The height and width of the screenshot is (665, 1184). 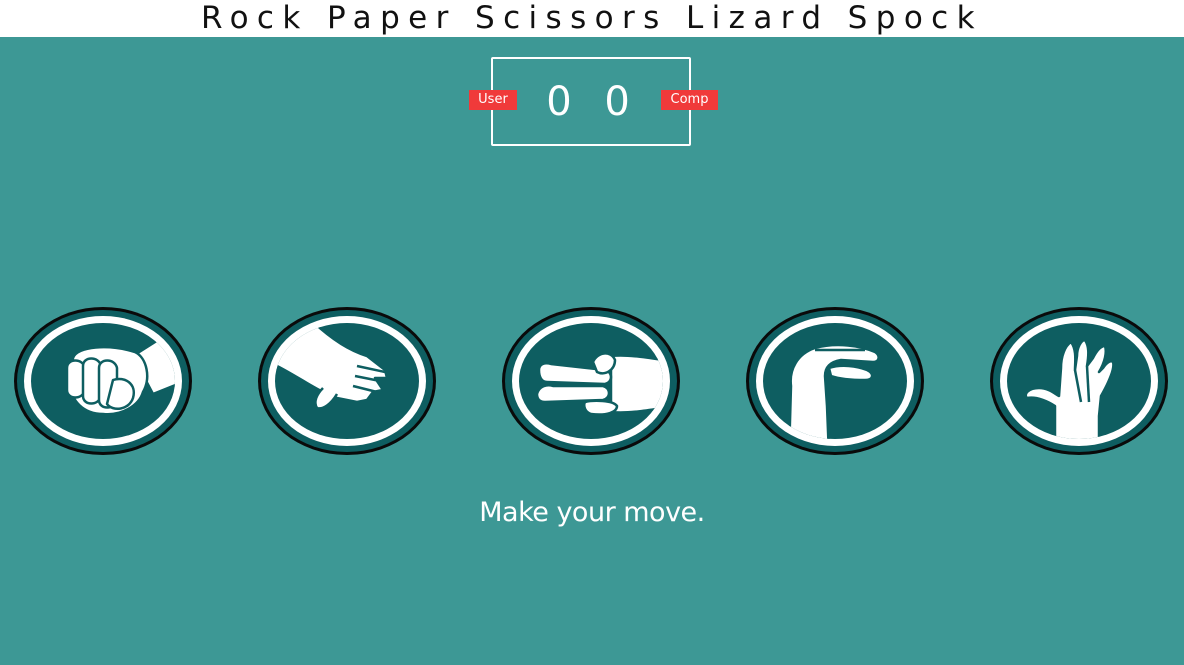 What do you see at coordinates (593, 102) in the screenshot?
I see `score-display: 0 0` at bounding box center [593, 102].